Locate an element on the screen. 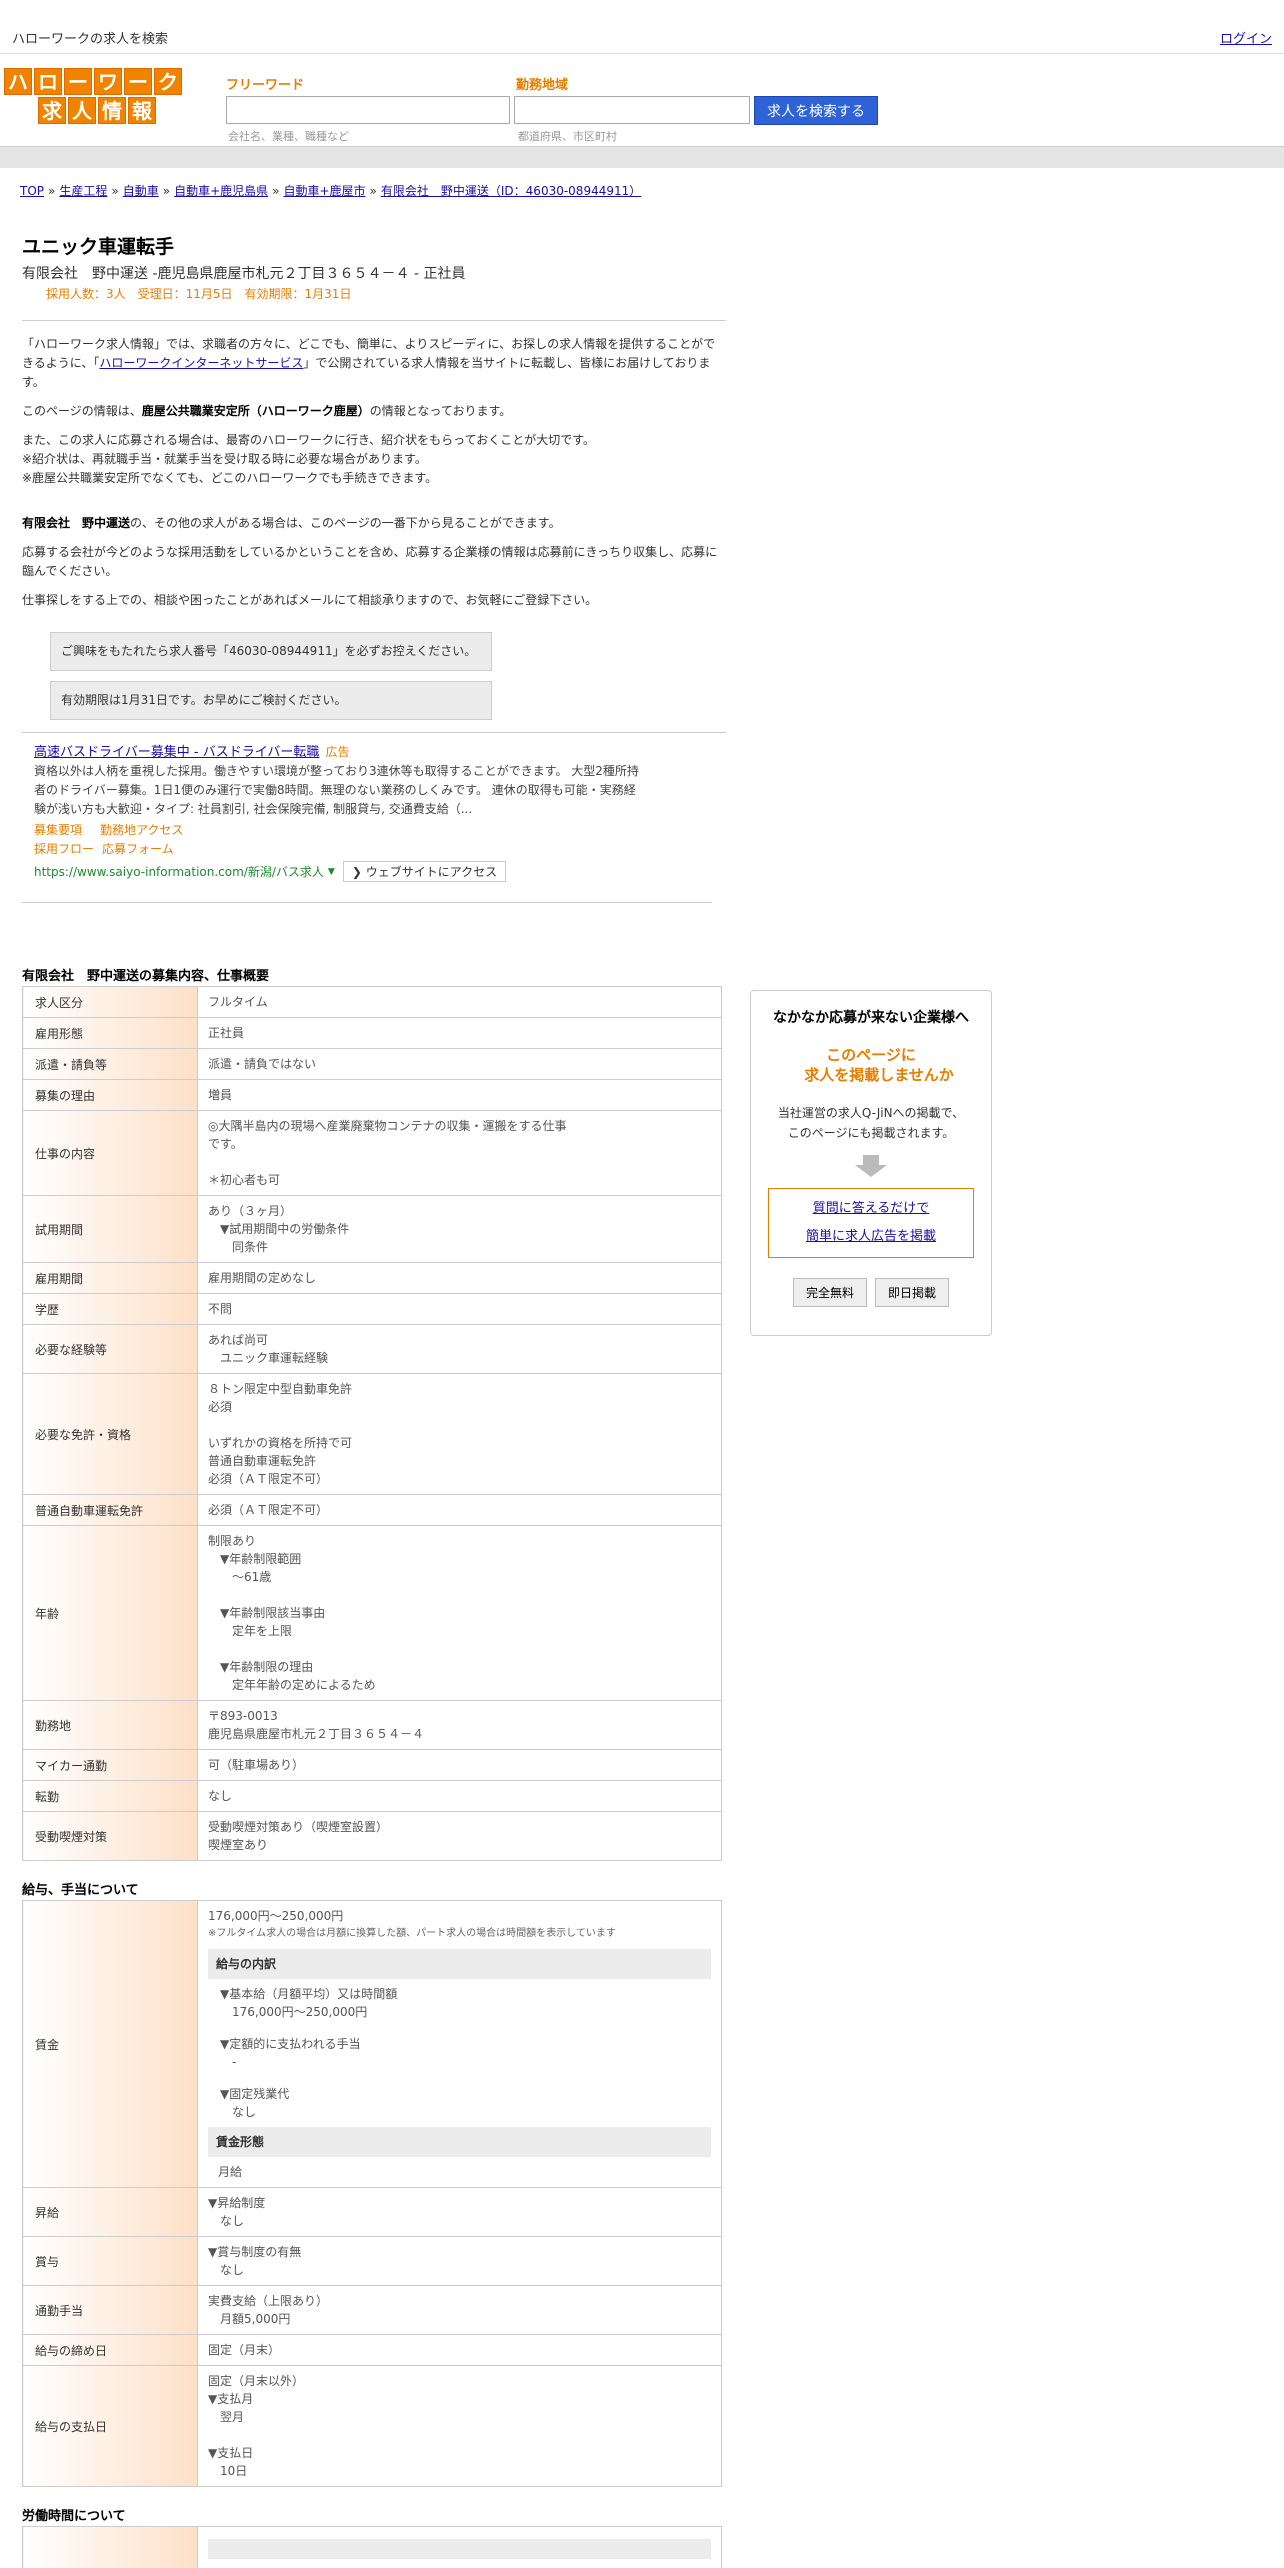  logo-char: 求 is located at coordinates (52, 110).